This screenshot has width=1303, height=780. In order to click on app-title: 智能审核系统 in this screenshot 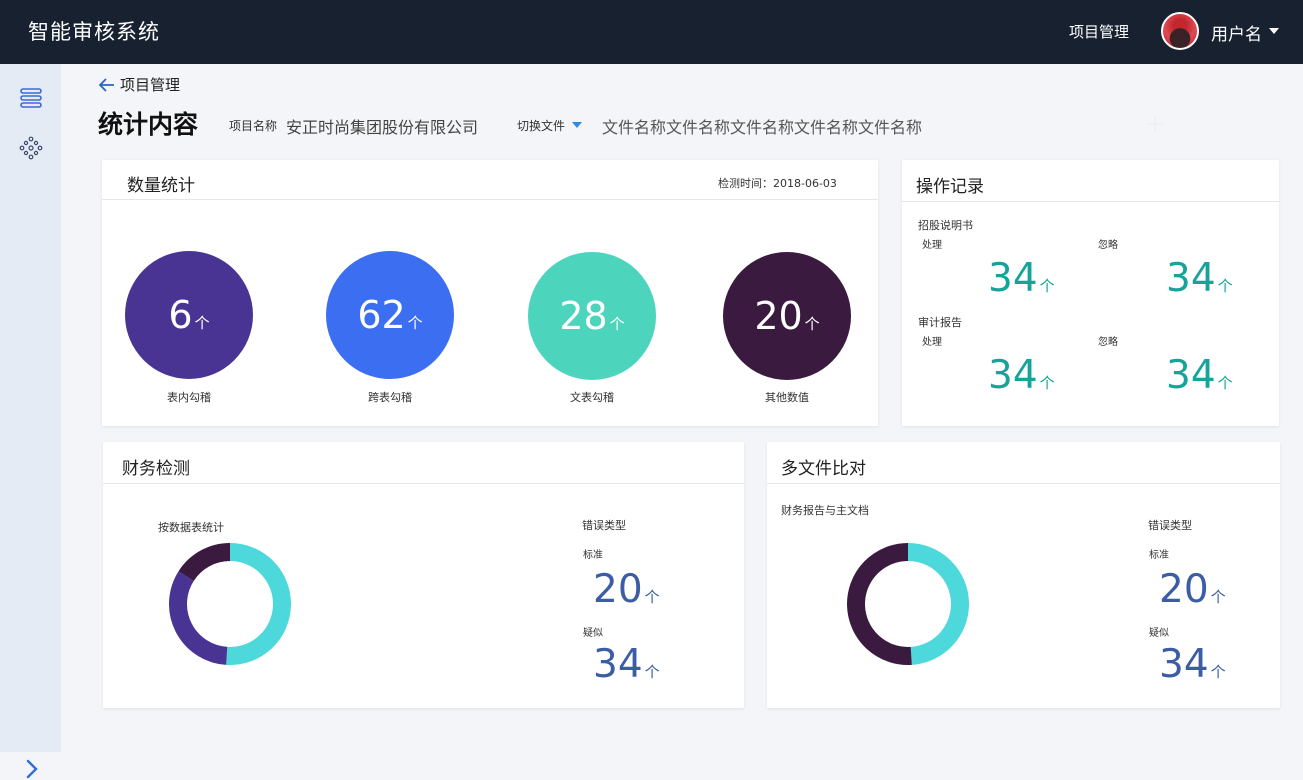, I will do `click(94, 32)`.